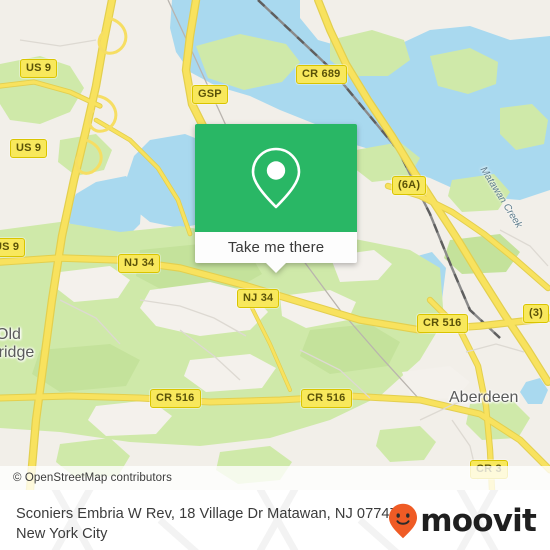 The height and width of the screenshot is (550, 550). Describe the element at coordinates (326, 398) in the screenshot. I see `road-shield-cr-516-mid: CR 516` at that location.